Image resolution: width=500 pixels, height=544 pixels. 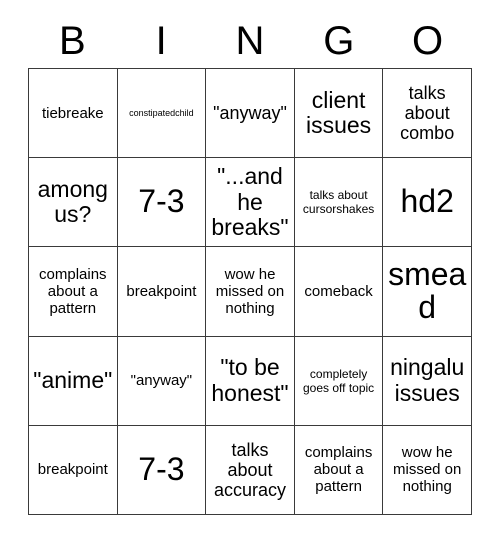 I want to click on bingo-cell-r5c5: wow he missed on nothing, so click(x=427, y=470).